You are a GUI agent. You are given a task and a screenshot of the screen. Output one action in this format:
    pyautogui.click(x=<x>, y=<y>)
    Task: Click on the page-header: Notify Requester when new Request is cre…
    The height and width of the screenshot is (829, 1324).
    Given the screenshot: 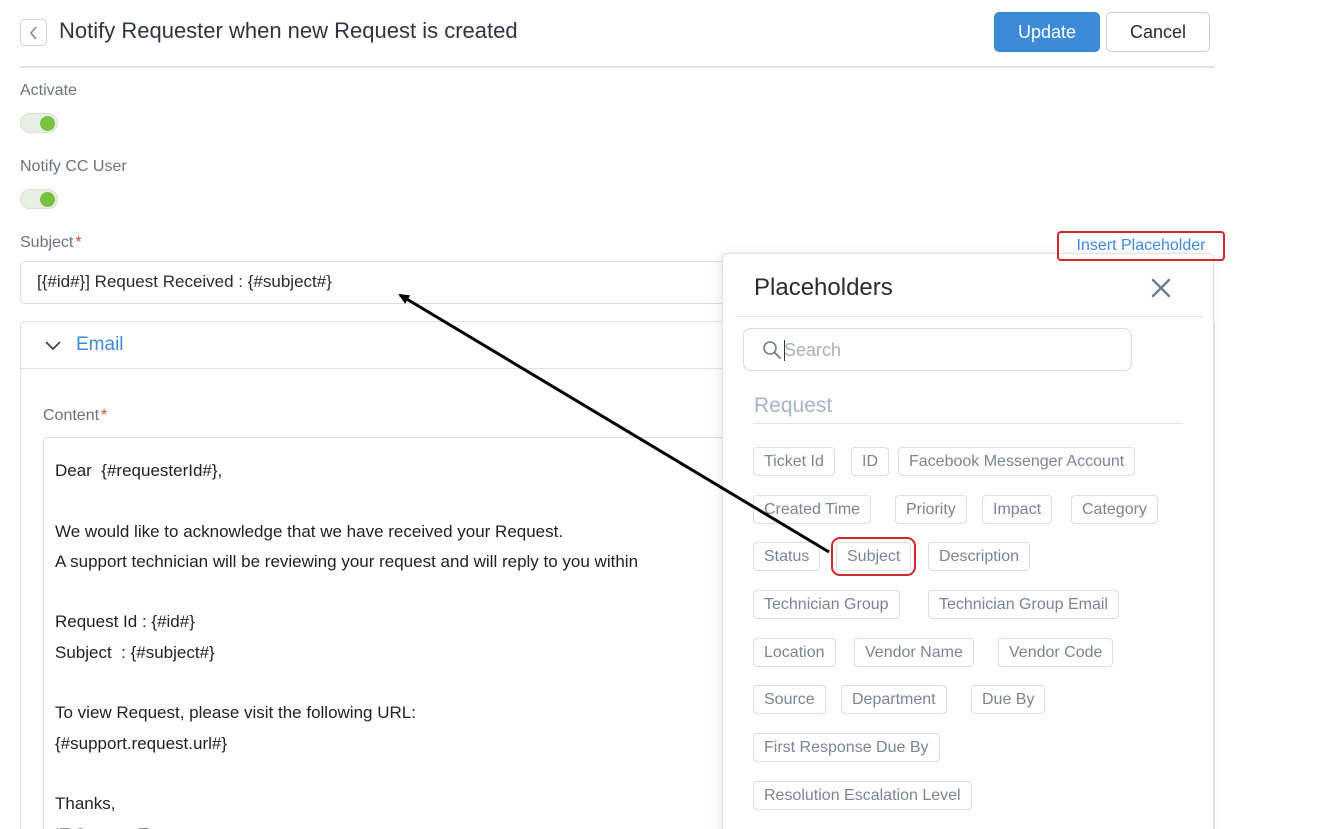 What is the action you would take?
    pyautogui.click(x=617, y=40)
    